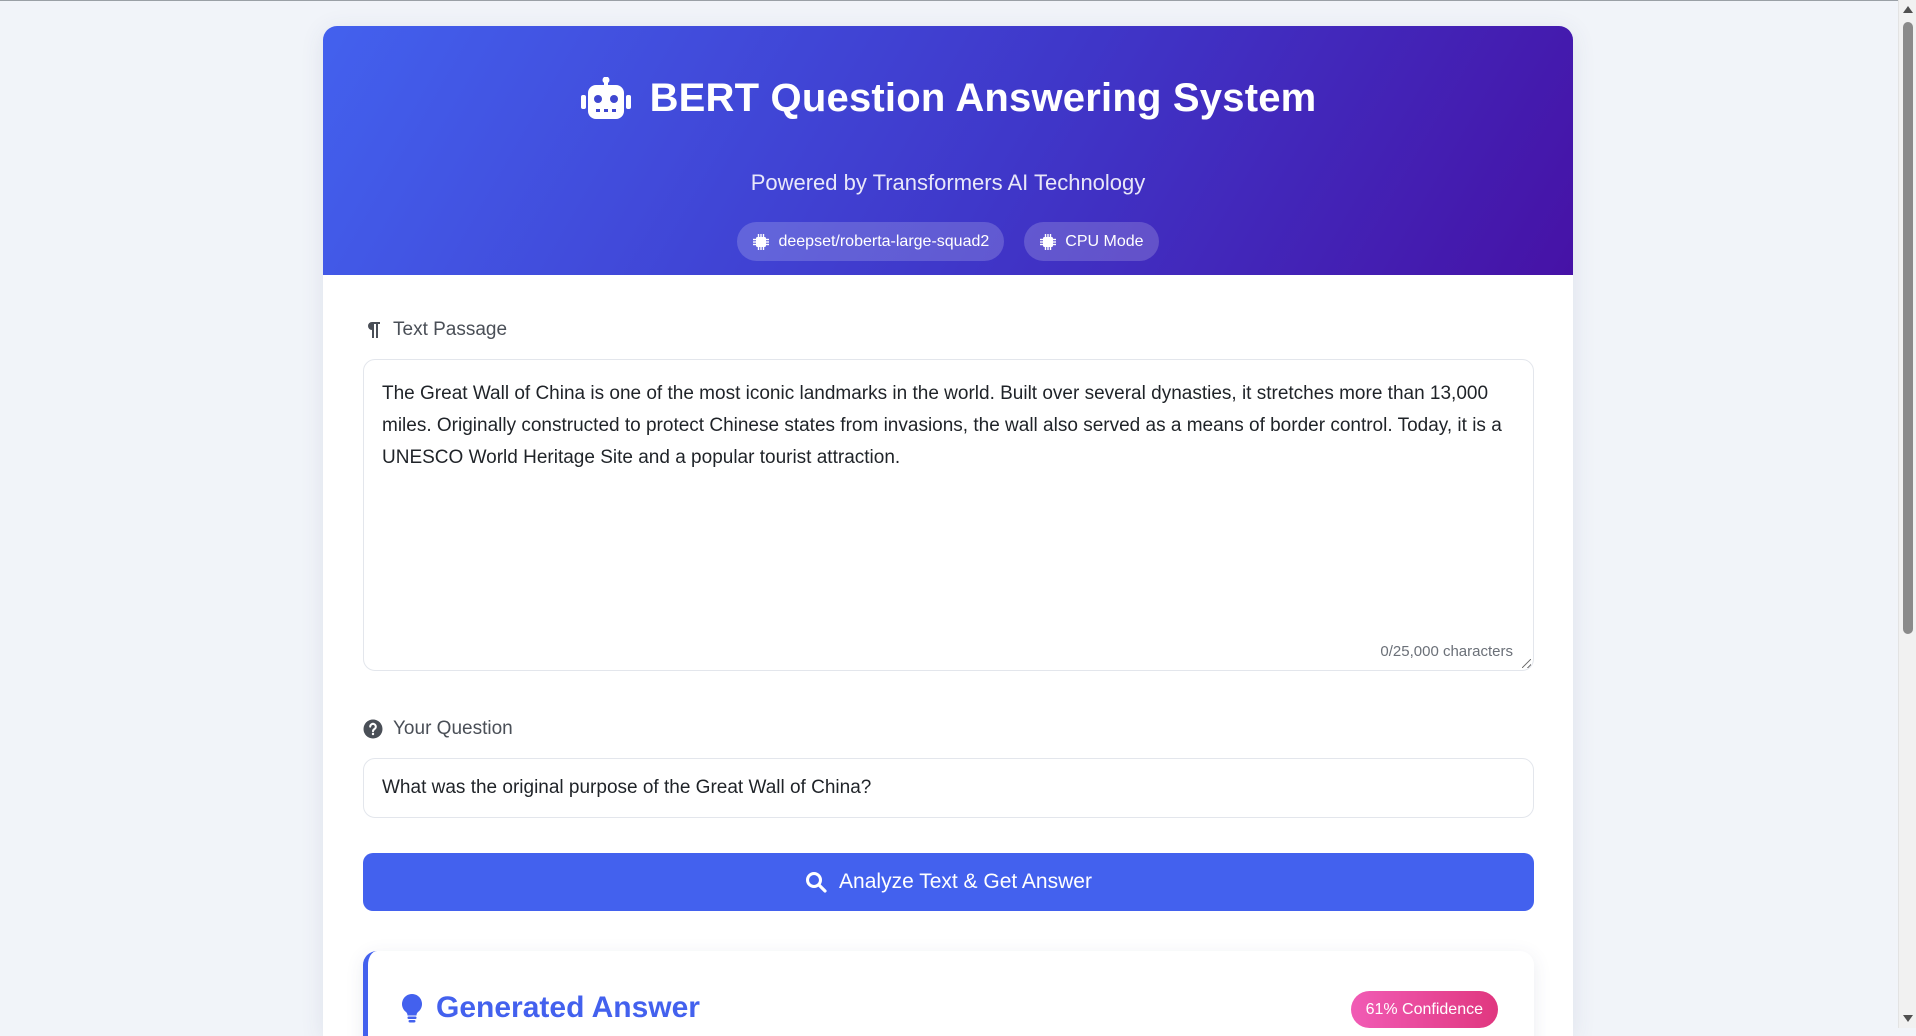 The image size is (1916, 1036). Describe the element at coordinates (948, 182) in the screenshot. I see `page-subtitle: Powered by Transformers AI Technology` at that location.